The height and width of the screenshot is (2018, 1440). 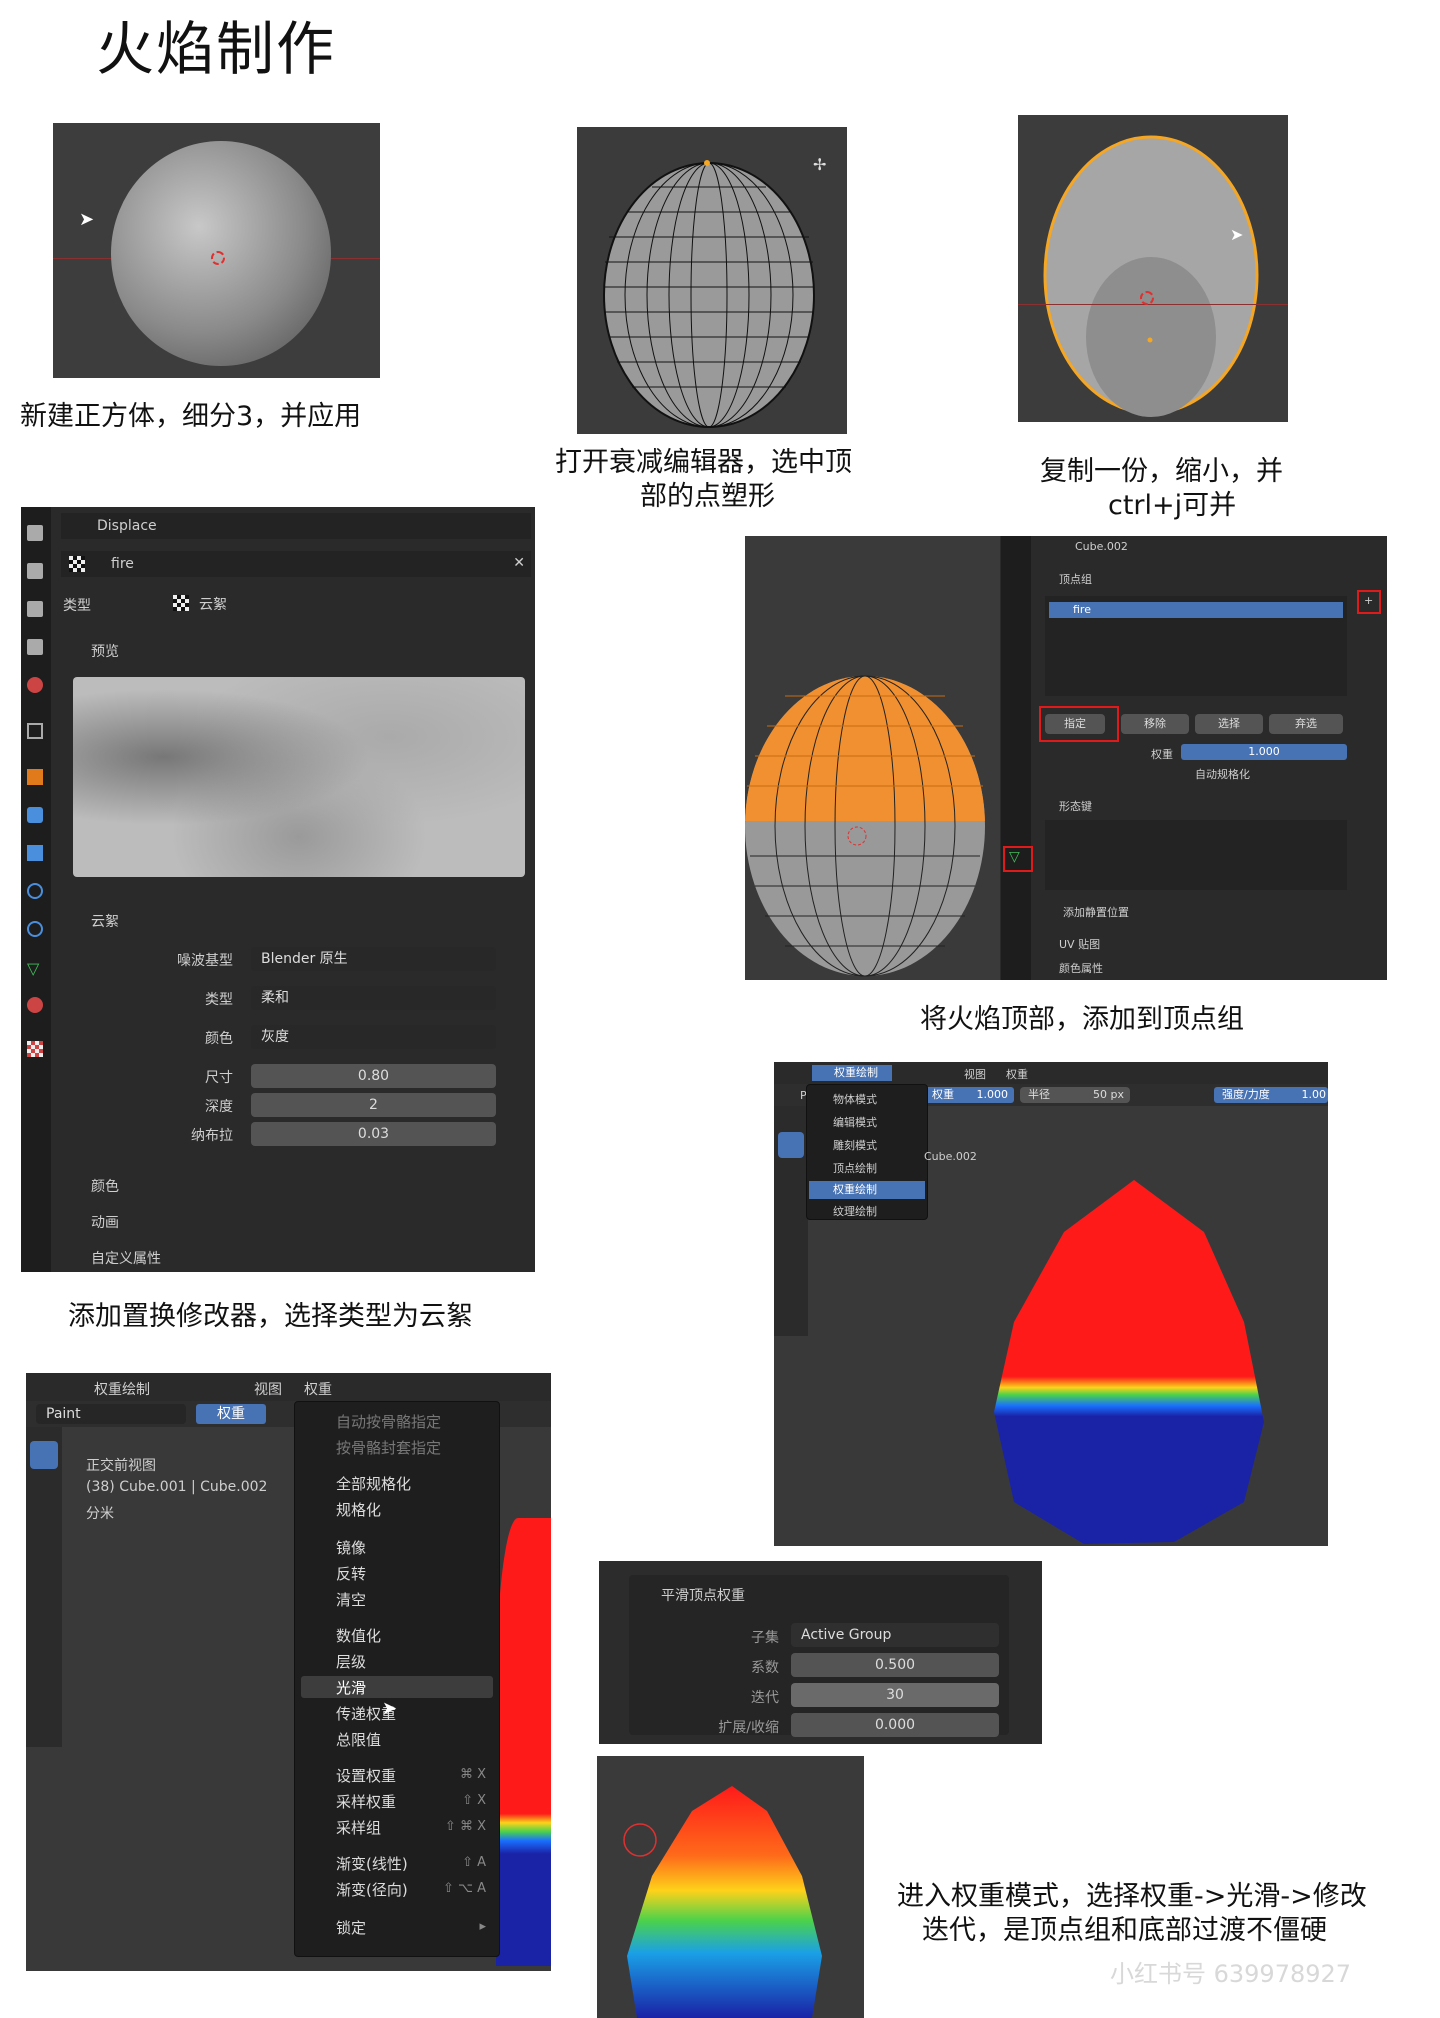 I want to click on mode-object: 物体模式, so click(x=855, y=1099).